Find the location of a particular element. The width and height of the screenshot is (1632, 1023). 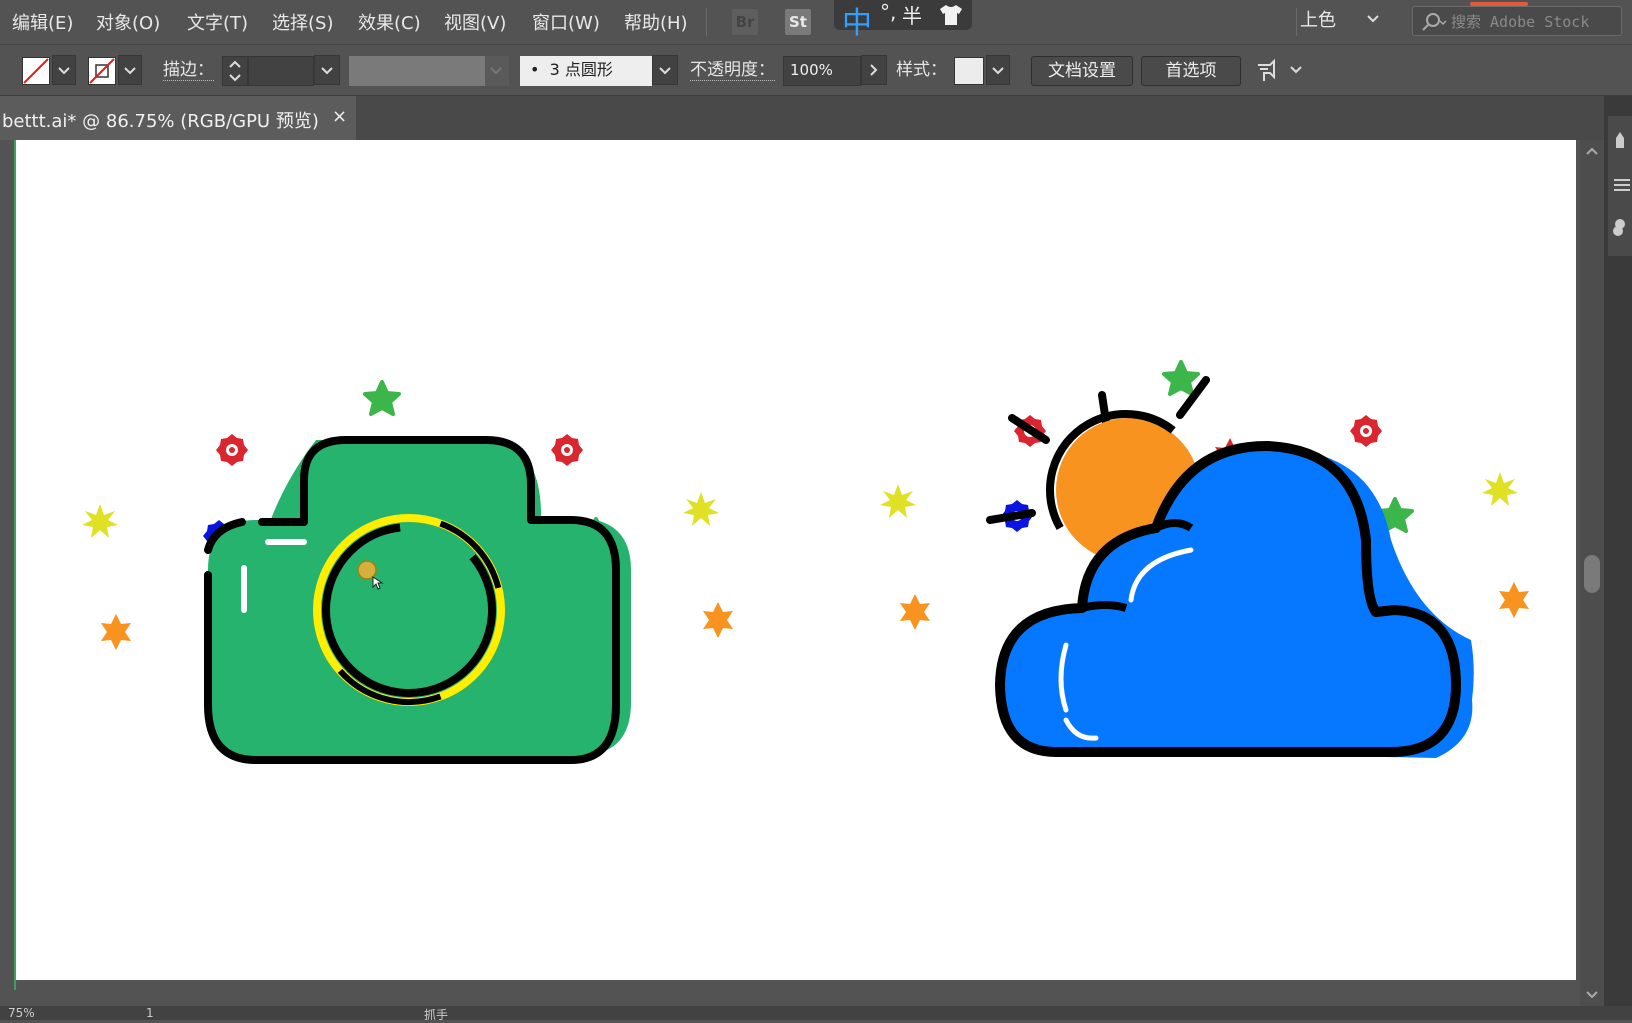

symbols-icon is located at coordinates (1621, 227).